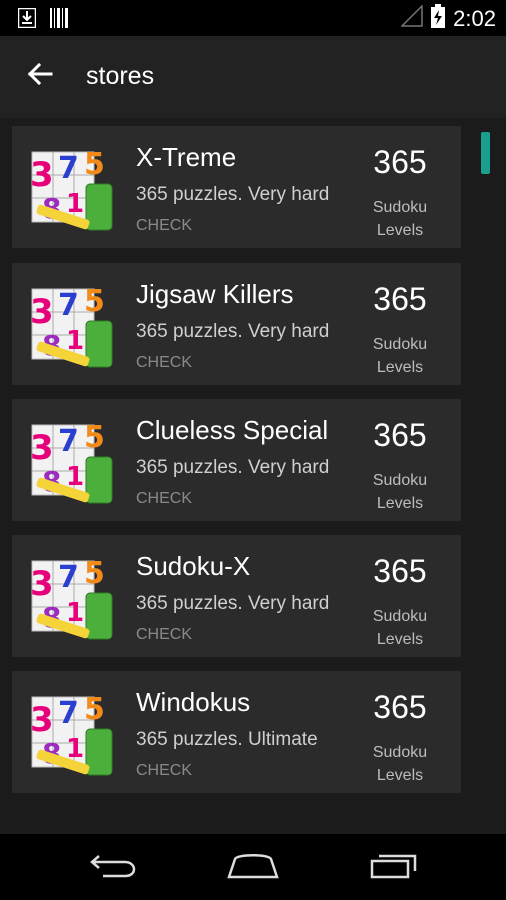 The image size is (506, 900). What do you see at coordinates (474, 18) in the screenshot?
I see `clock: 2:02` at bounding box center [474, 18].